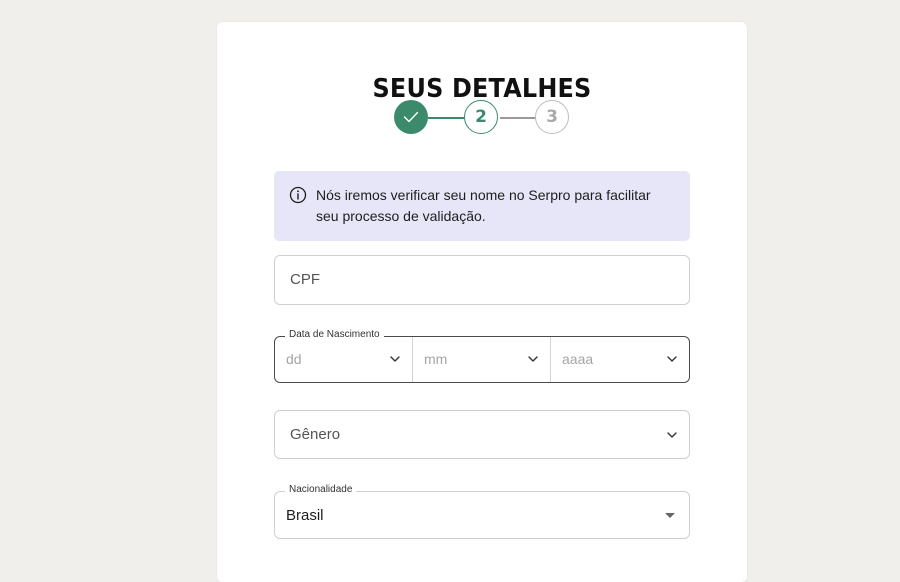 Image resolution: width=900 pixels, height=582 pixels. I want to click on check-icon, so click(411, 117).